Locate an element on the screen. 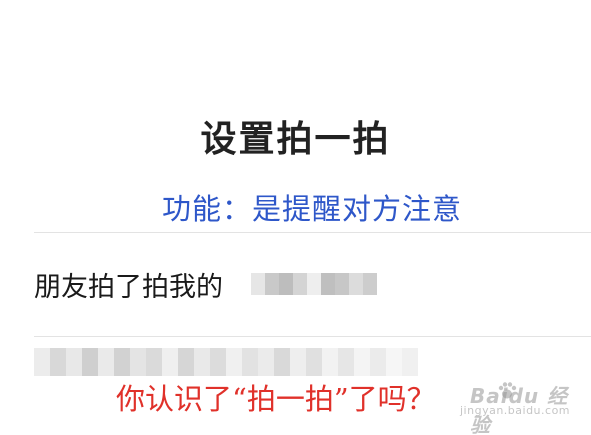 This screenshot has width=591, height=435. paw-icon is located at coordinates (507, 390).